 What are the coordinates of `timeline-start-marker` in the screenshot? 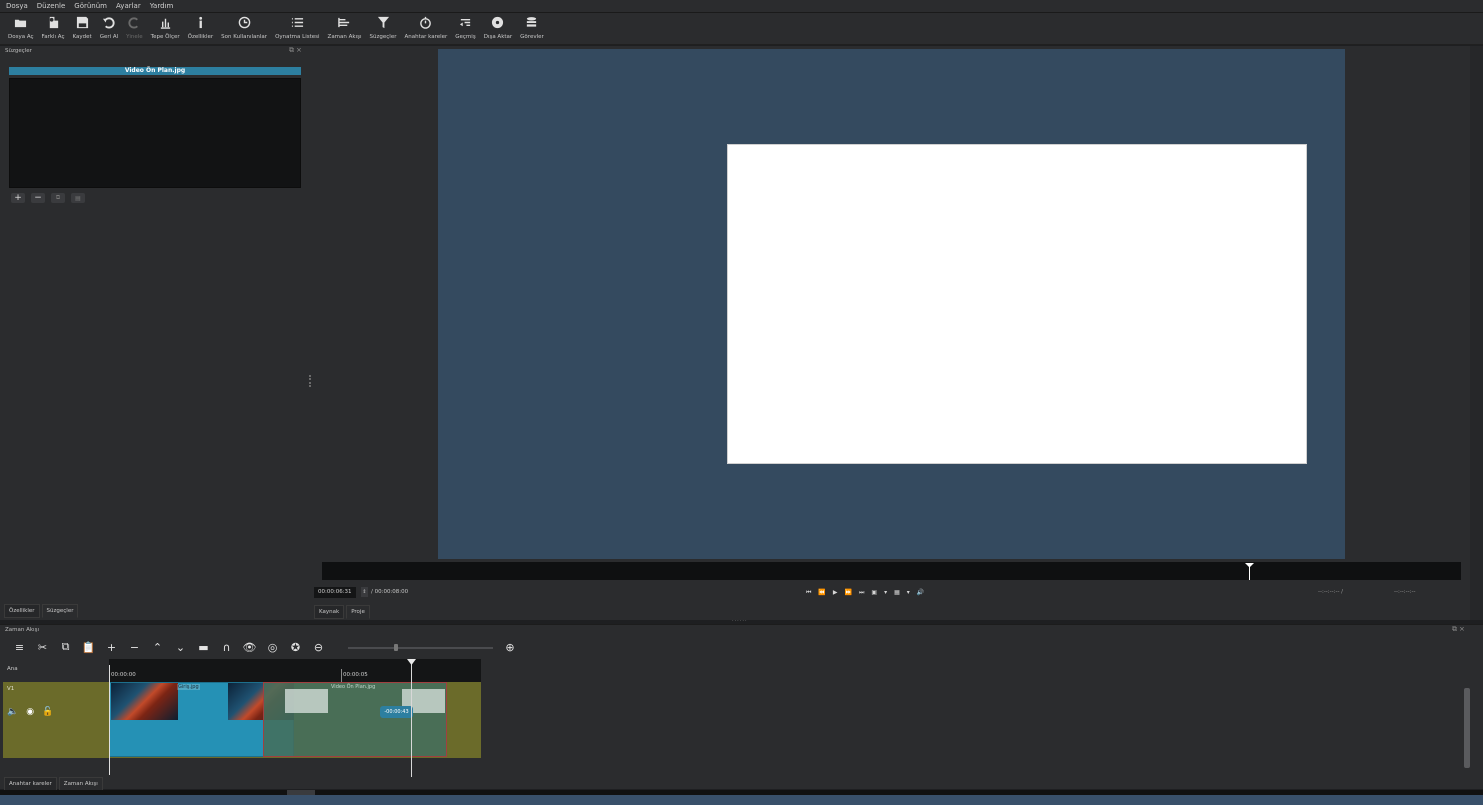 It's located at (109, 720).